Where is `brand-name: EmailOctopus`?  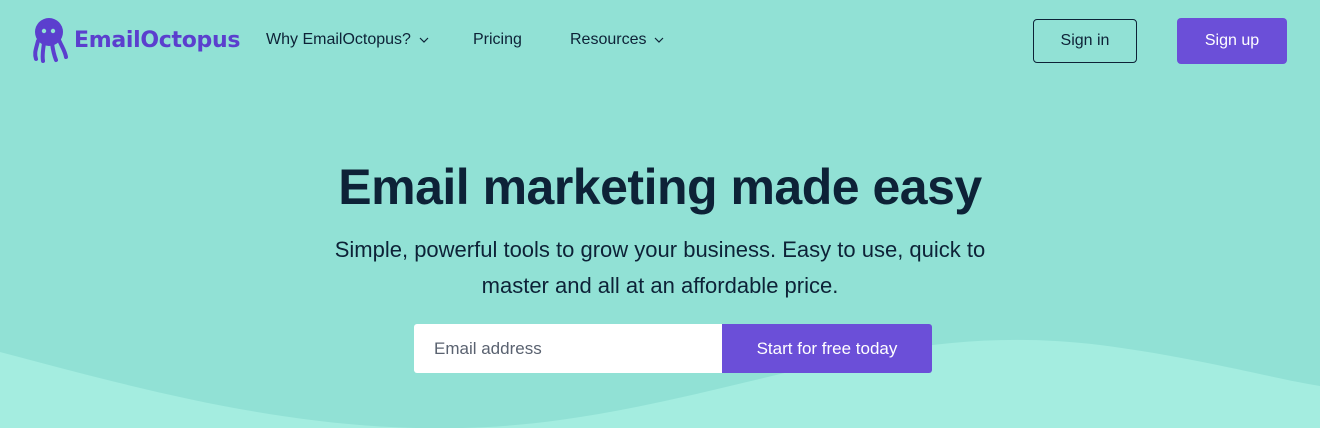
brand-name: EmailOctopus is located at coordinates (157, 40).